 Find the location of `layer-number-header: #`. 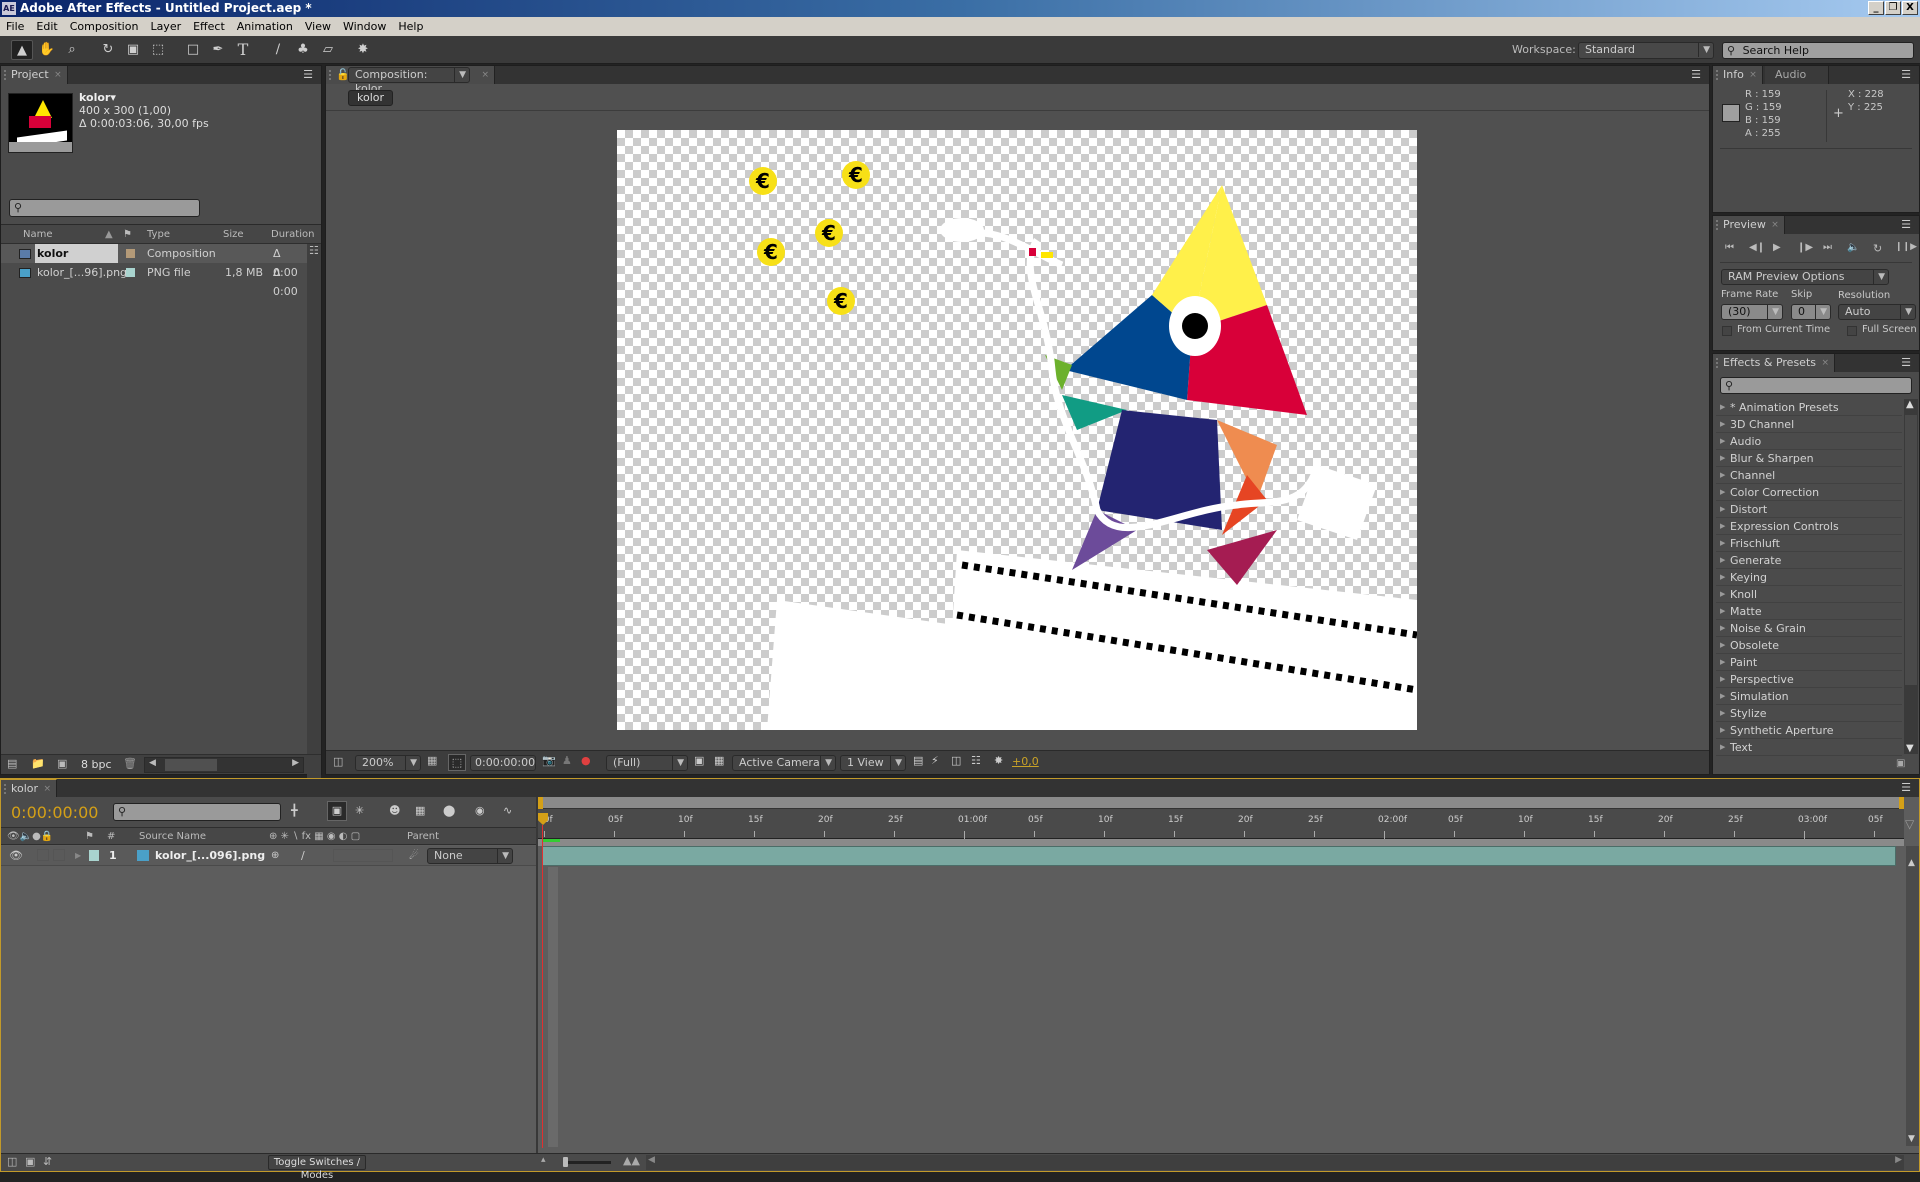

layer-number-header: # is located at coordinates (111, 836).